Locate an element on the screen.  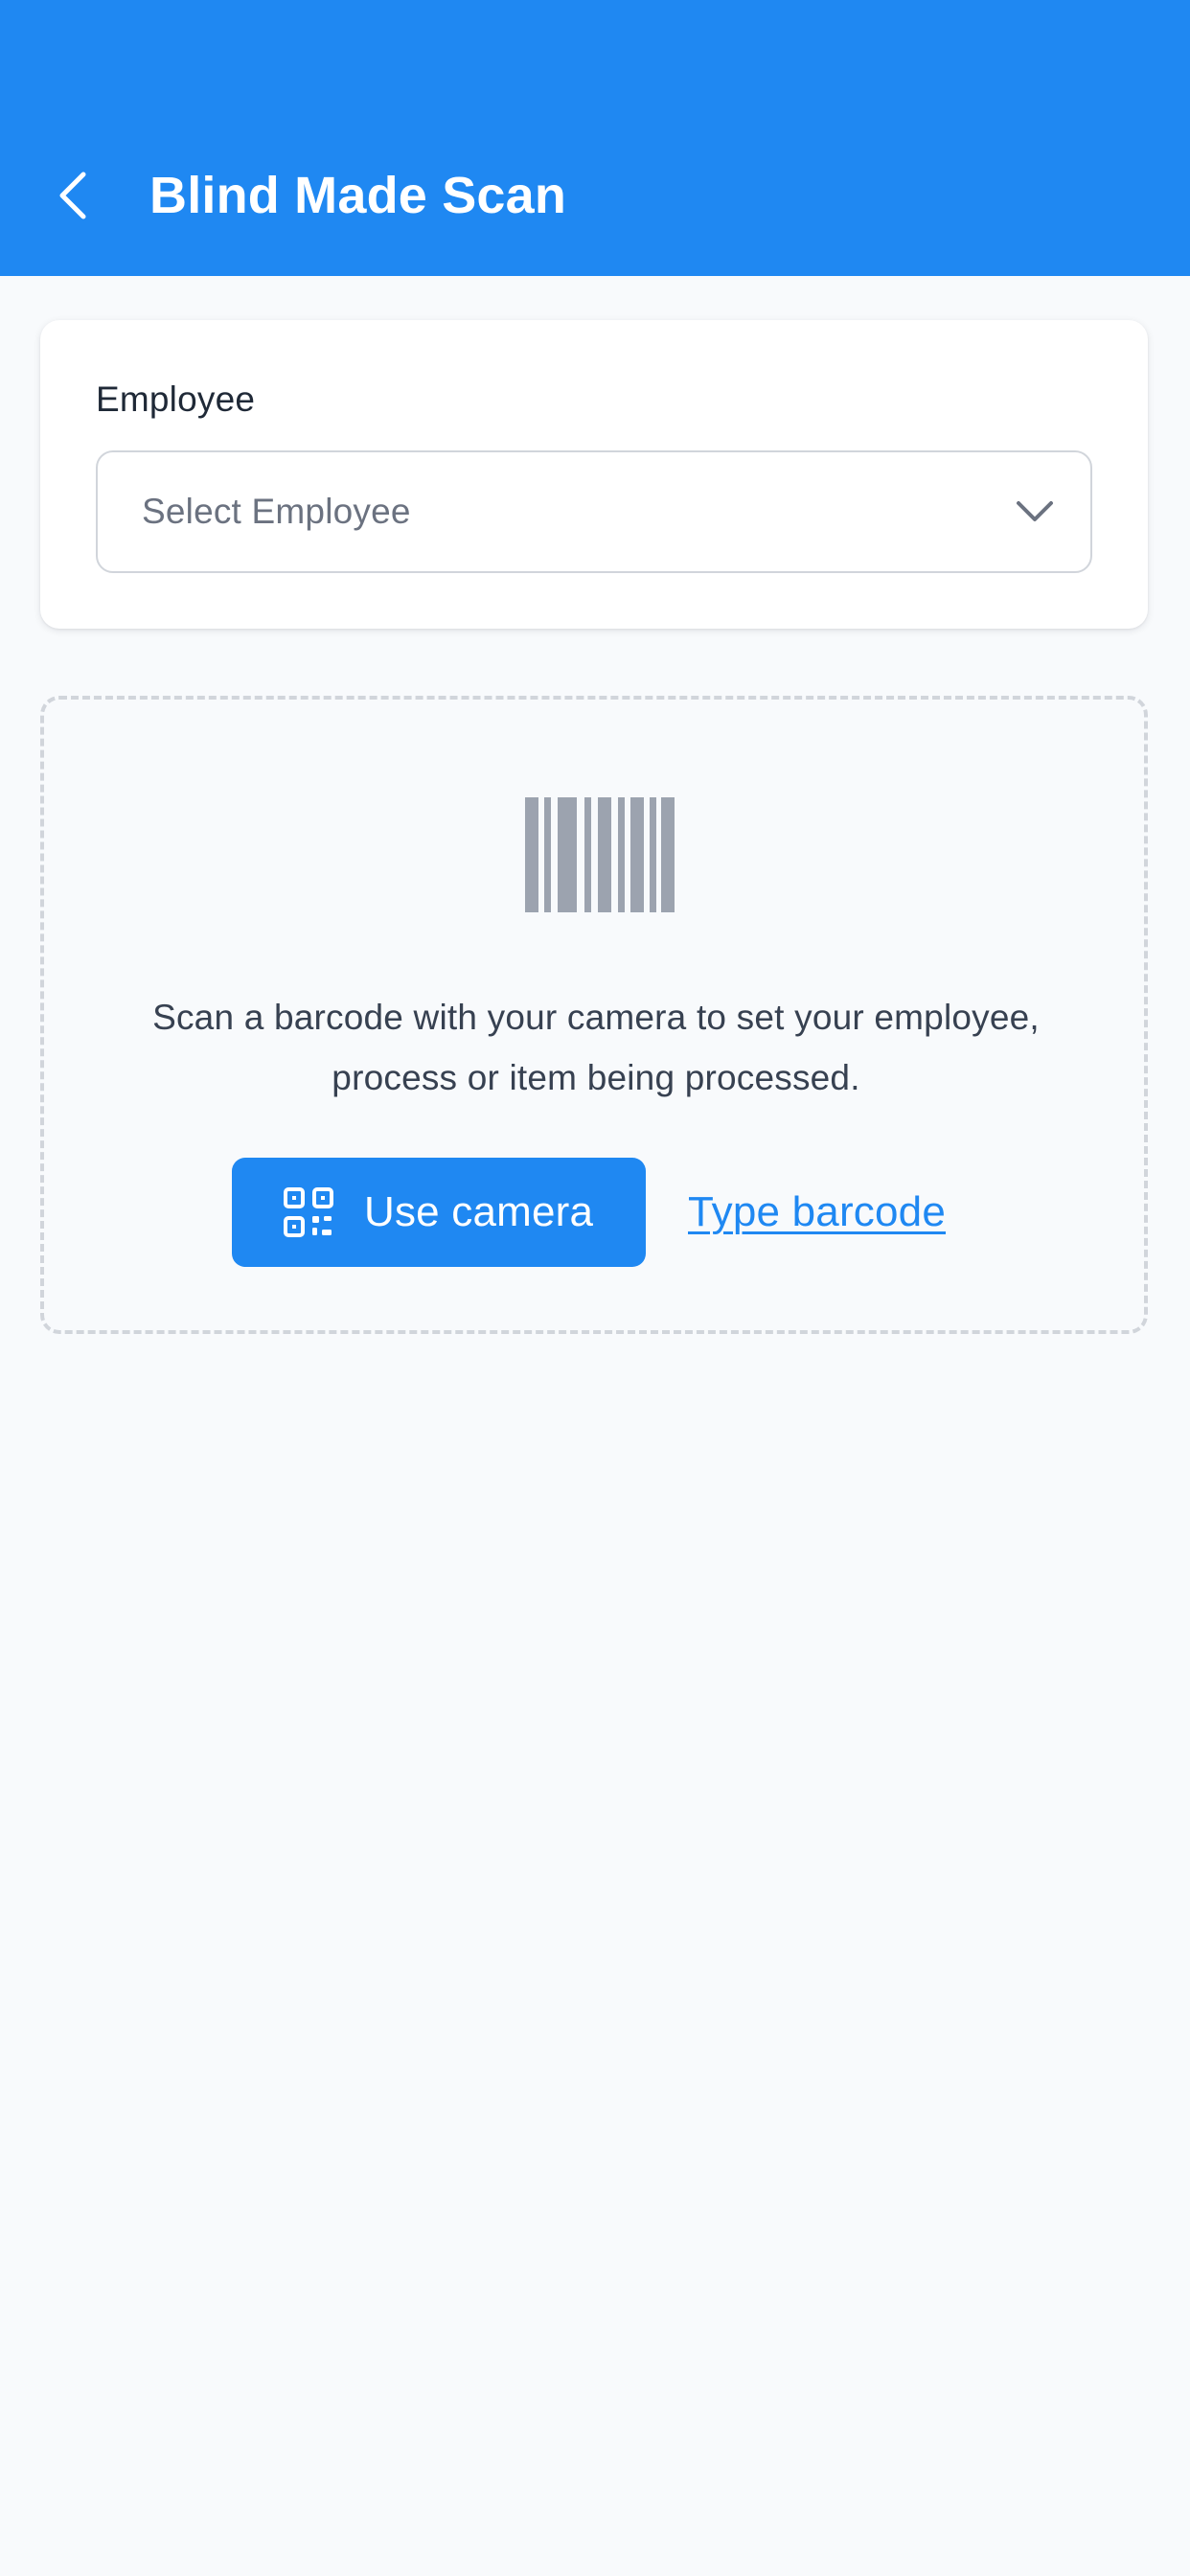
employee-card: Employee Select Employee is located at coordinates (594, 474).